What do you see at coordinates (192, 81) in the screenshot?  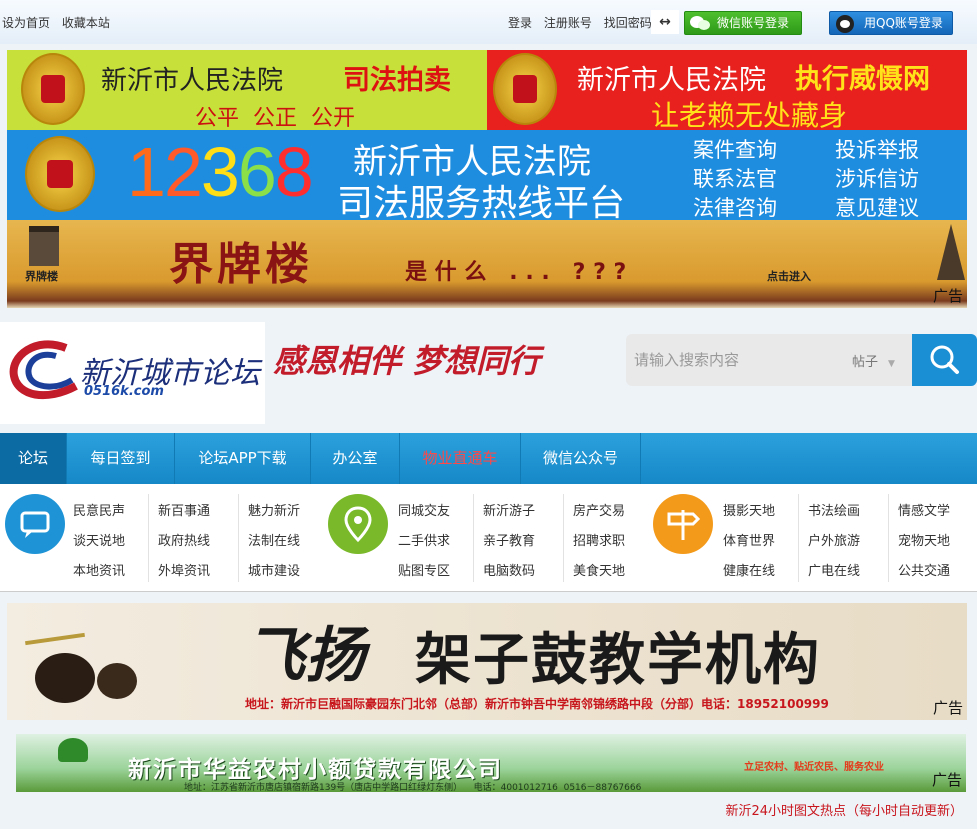 I see `auction-court-name: 新沂市人民法院` at bounding box center [192, 81].